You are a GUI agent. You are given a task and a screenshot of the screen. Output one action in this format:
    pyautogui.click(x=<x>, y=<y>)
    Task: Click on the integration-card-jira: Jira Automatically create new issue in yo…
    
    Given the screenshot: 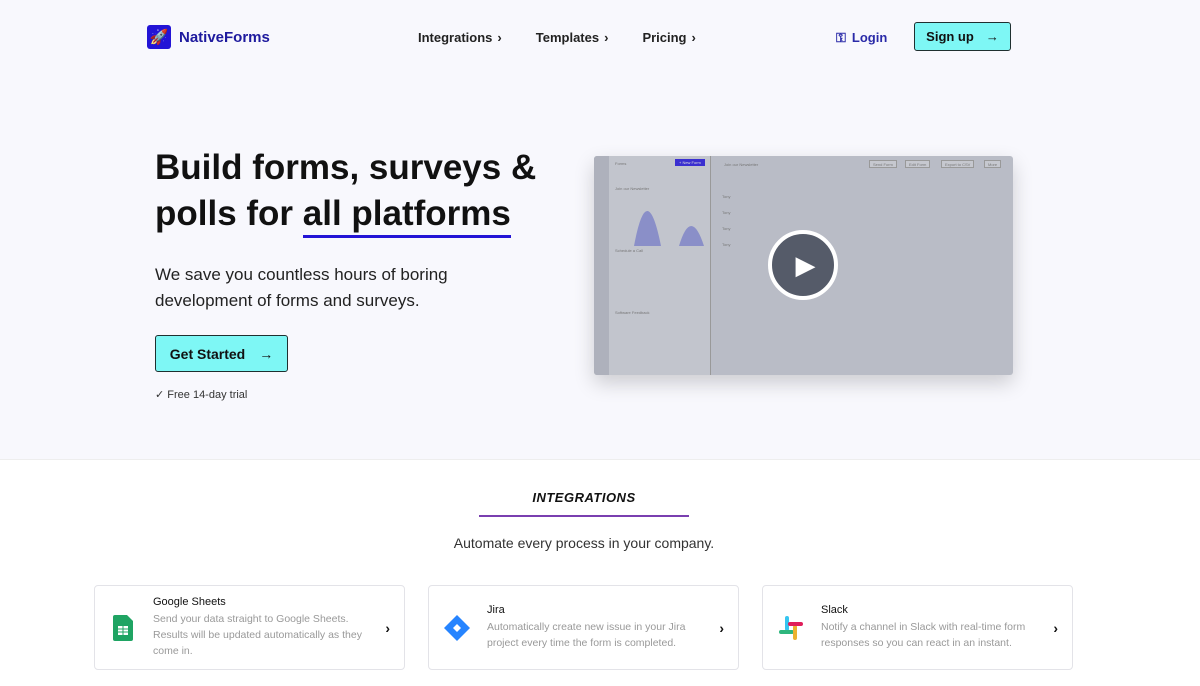 What is the action you would take?
    pyautogui.click(x=583, y=627)
    